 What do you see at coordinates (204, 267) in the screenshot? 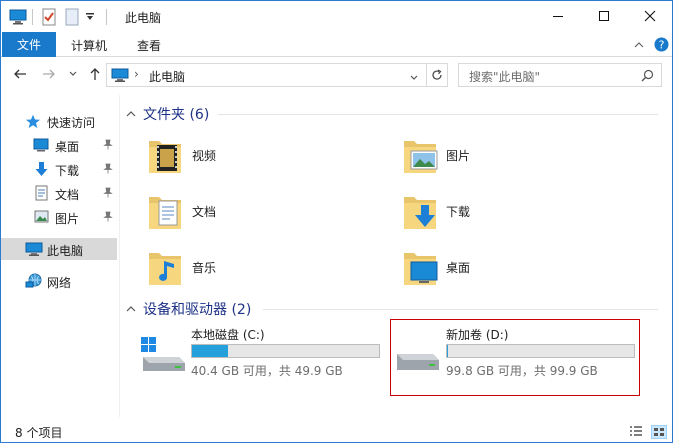
I see `folder-label-music: 音乐` at bounding box center [204, 267].